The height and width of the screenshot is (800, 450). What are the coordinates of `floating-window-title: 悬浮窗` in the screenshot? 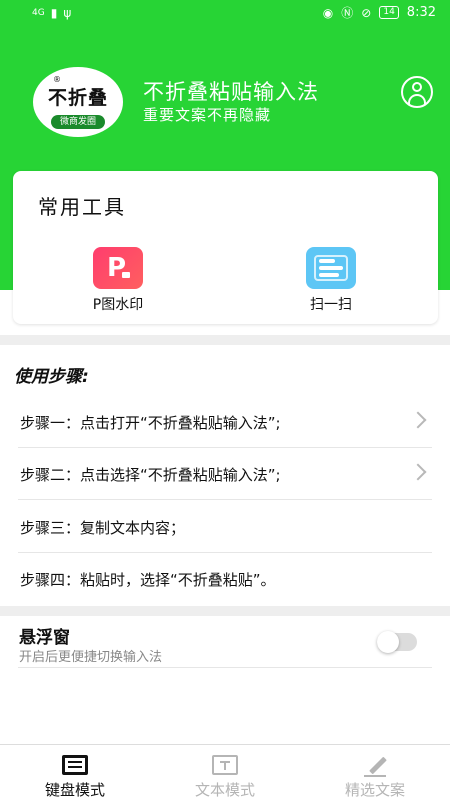 It's located at (44, 638).